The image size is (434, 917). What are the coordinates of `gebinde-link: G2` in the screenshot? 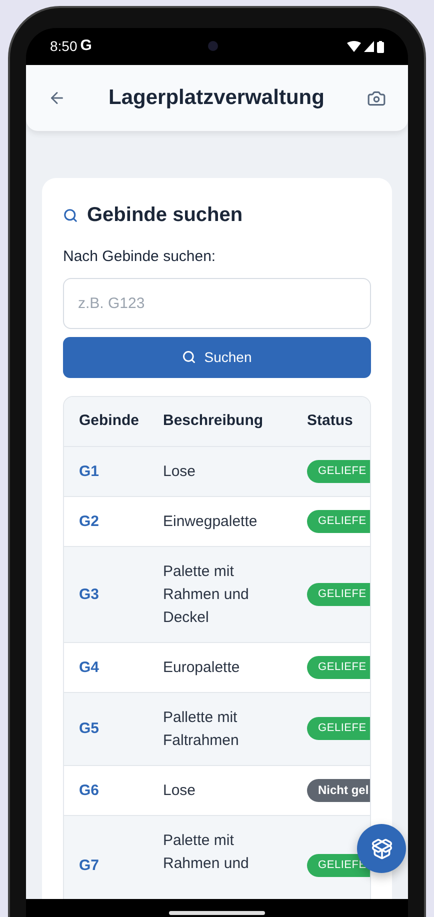 It's located at (89, 521).